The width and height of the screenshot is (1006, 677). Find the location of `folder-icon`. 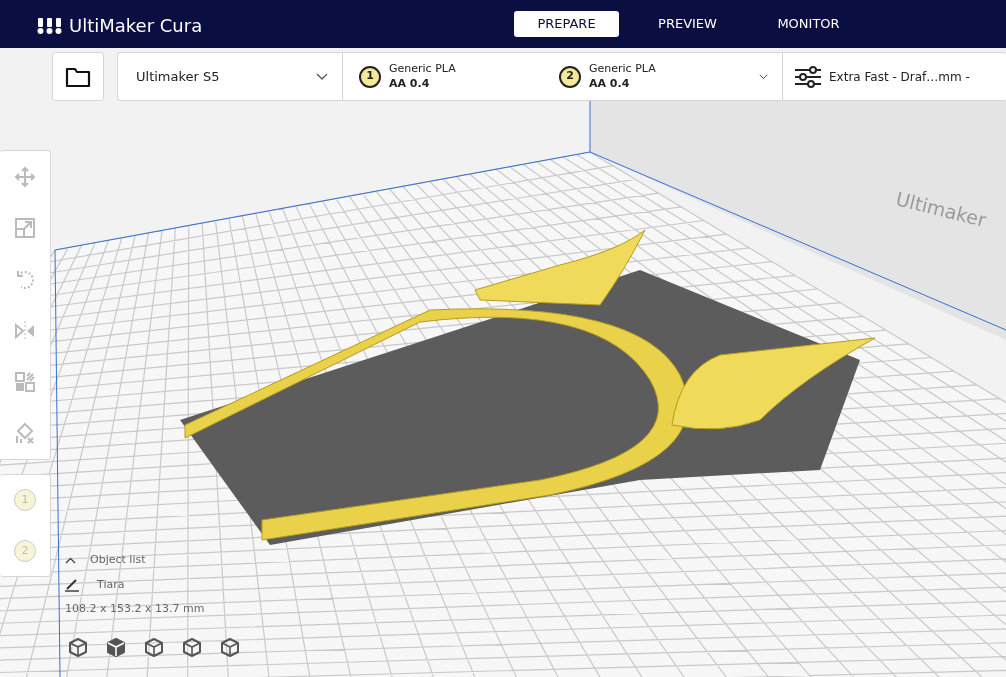

folder-icon is located at coordinates (78, 76).